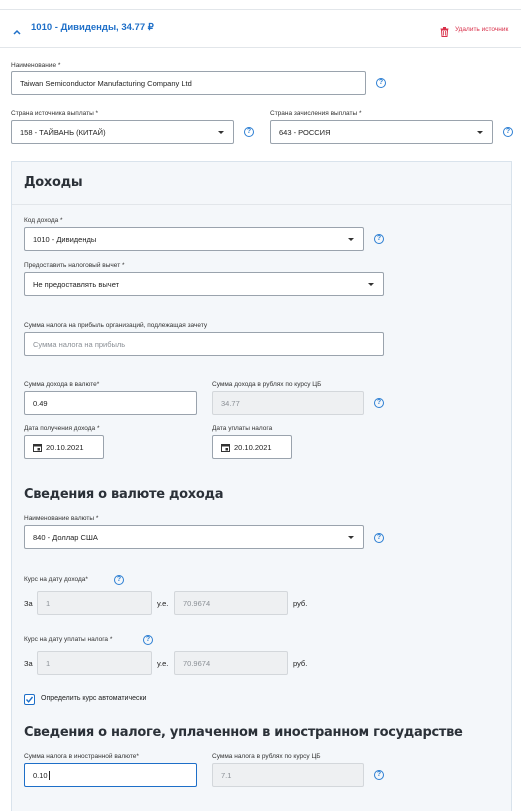  Describe the element at coordinates (305, 132) in the screenshot. I see `credit-country-value: 643 - РОССИЯ` at that location.